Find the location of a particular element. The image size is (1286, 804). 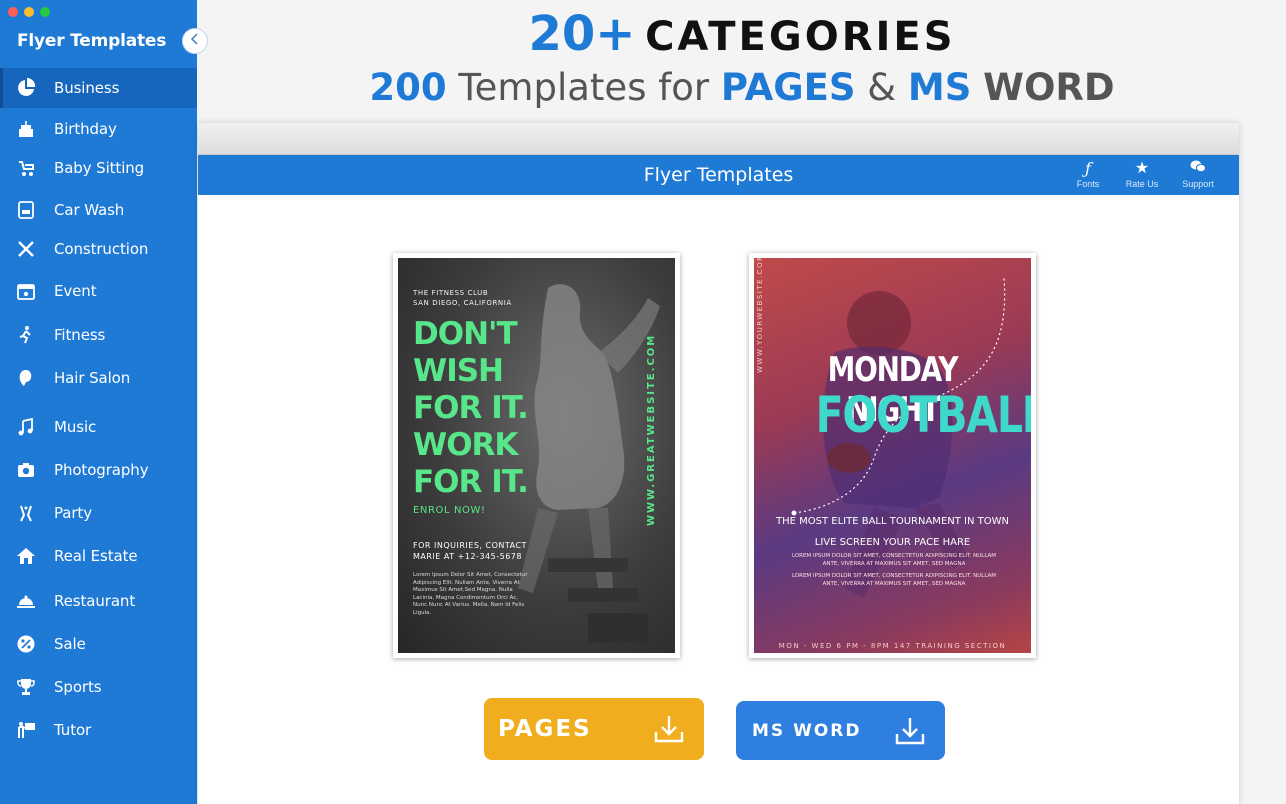

fitness-location: SAN DIEGO, CALIFORNIA is located at coordinates (462, 303).